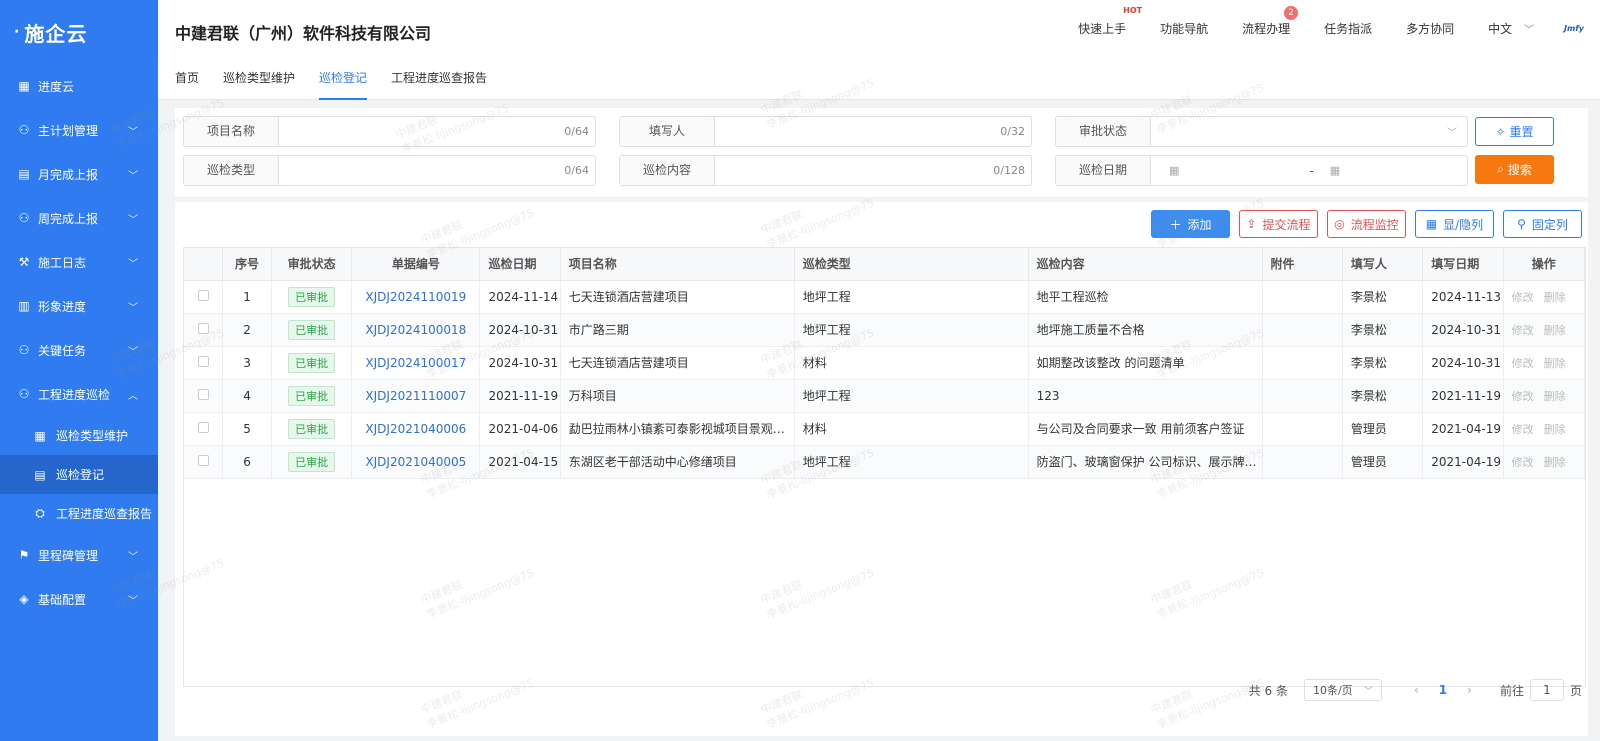 The width and height of the screenshot is (1600, 741). Describe the element at coordinates (40, 513) in the screenshot. I see `report-icon: ⛭` at that location.